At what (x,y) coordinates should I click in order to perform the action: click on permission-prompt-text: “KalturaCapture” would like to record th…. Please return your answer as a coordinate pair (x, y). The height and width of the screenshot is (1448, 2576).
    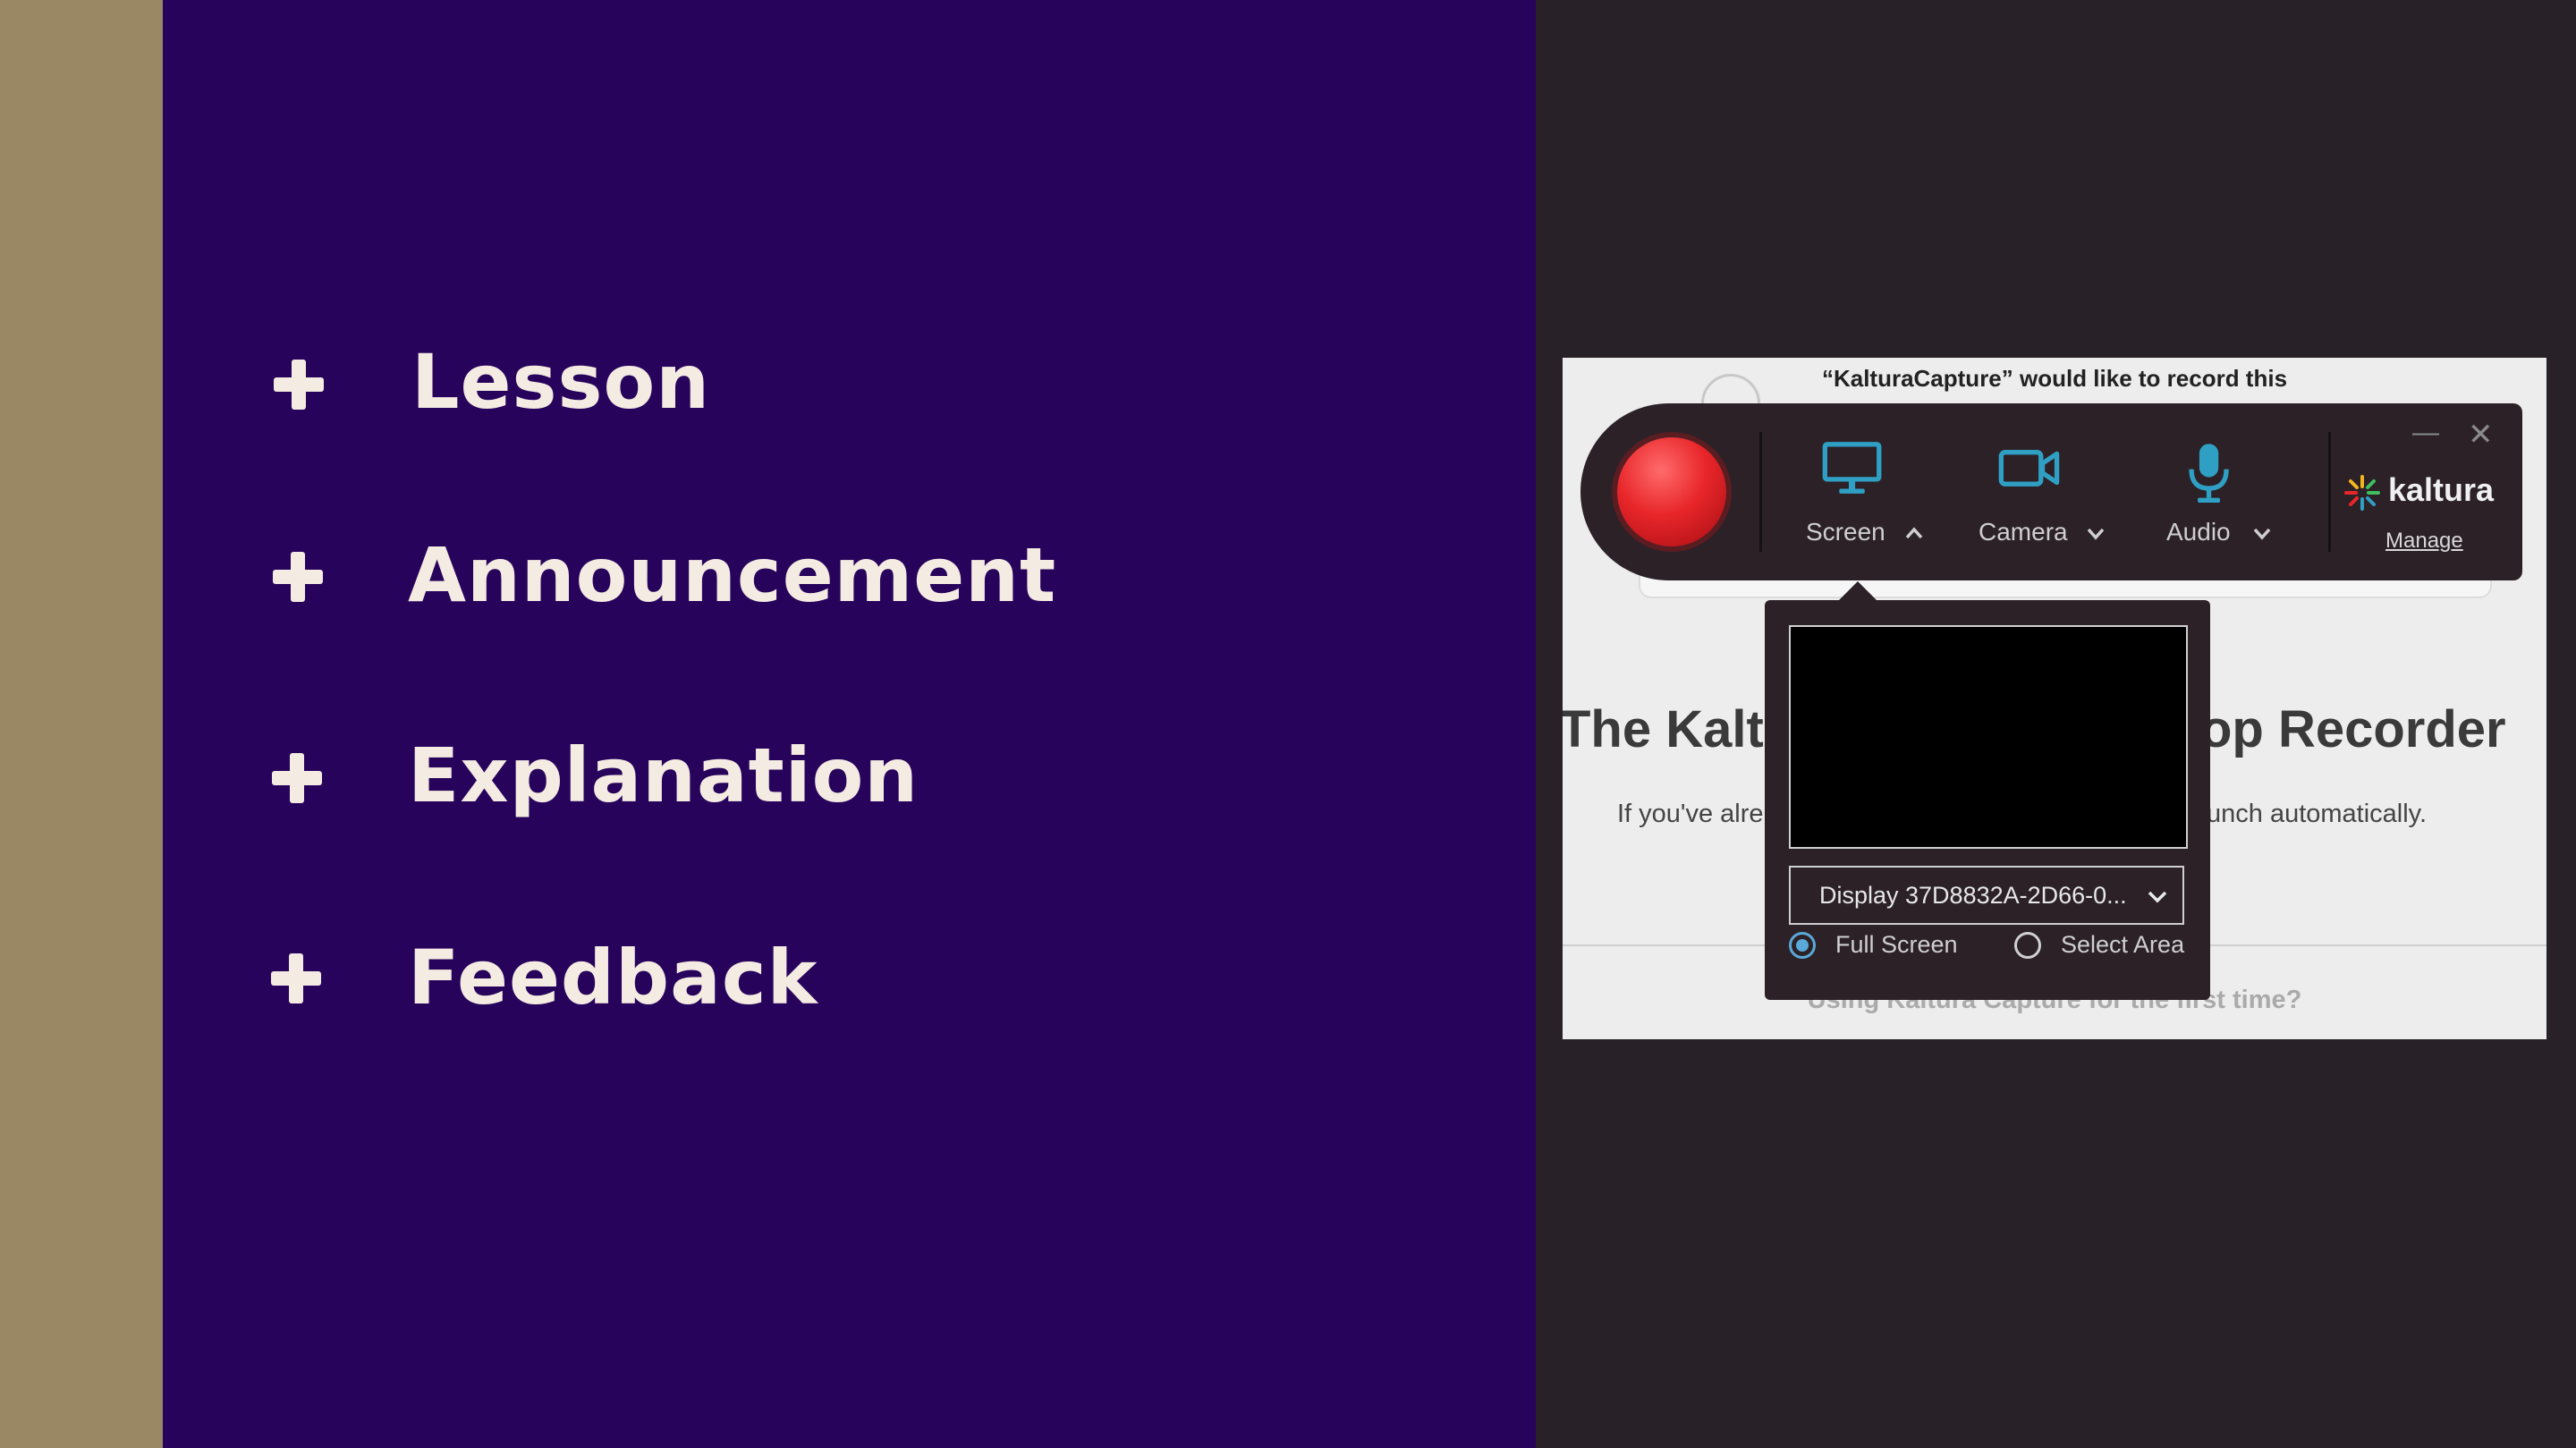
    Looking at the image, I should click on (2054, 378).